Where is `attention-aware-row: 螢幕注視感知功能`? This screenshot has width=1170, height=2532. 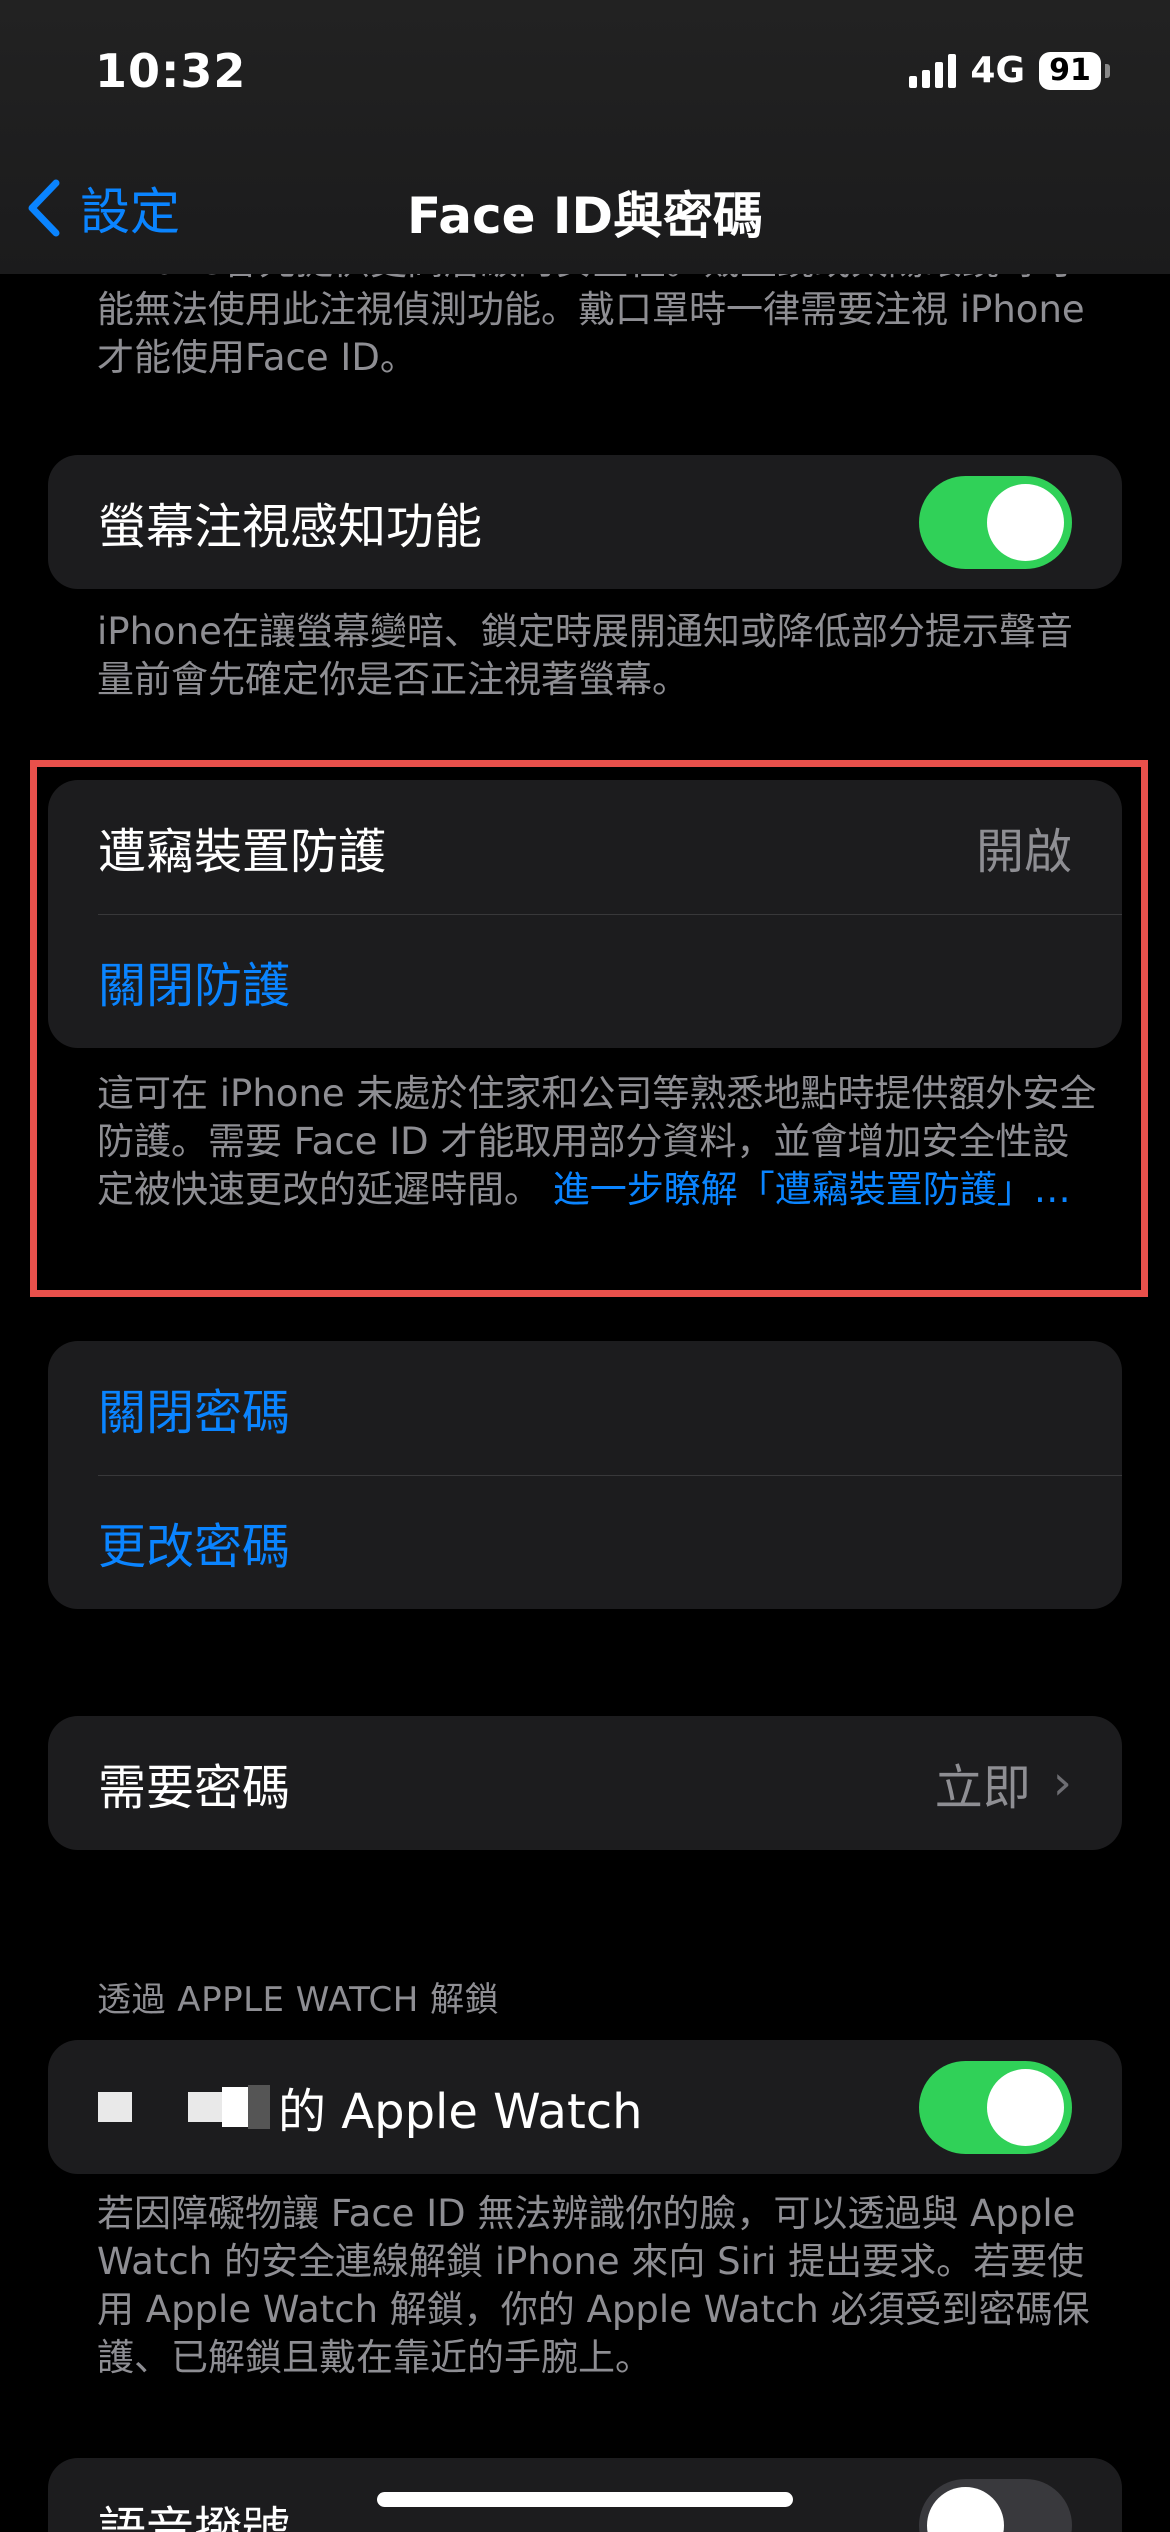 attention-aware-row: 螢幕注視感知功能 is located at coordinates (585, 522).